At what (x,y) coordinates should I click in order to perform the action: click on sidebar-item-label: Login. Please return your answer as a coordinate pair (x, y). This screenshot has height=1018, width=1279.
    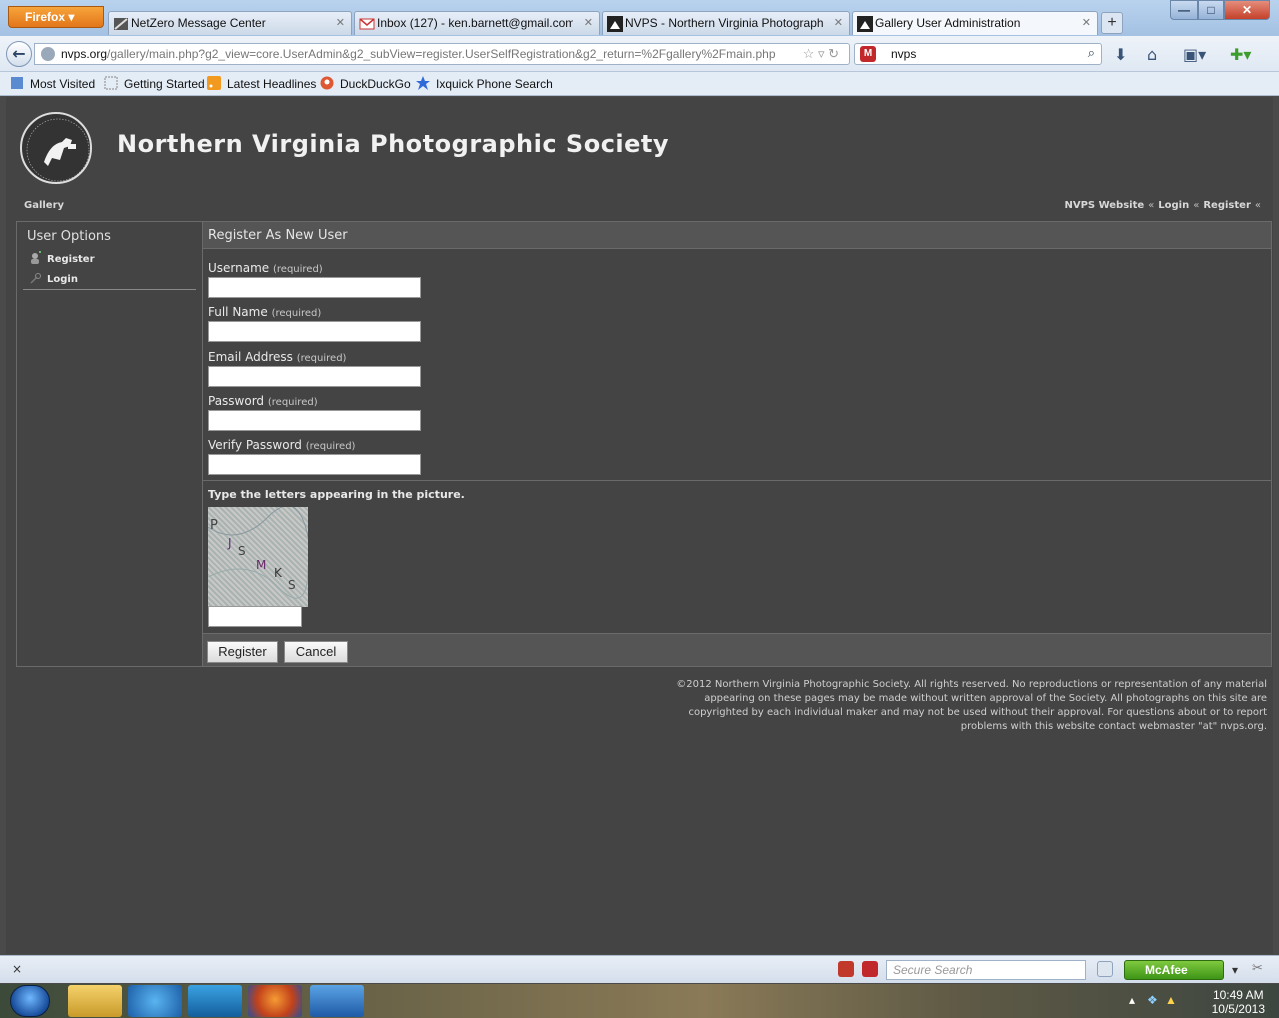
    Looking at the image, I should click on (62, 279).